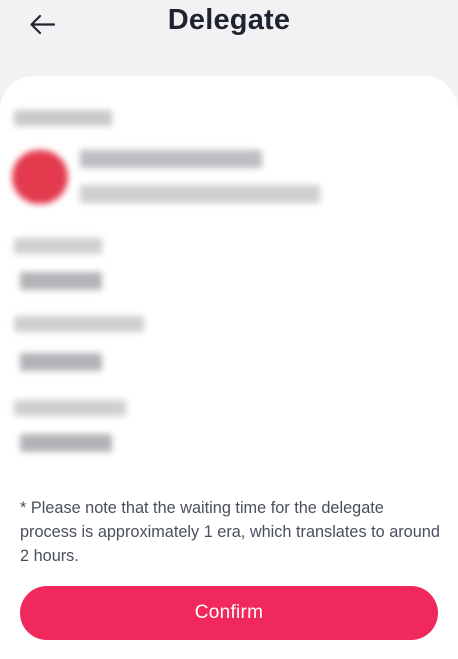 Image resolution: width=458 pixels, height=659 pixels. I want to click on page-title: Delegate, so click(229, 20).